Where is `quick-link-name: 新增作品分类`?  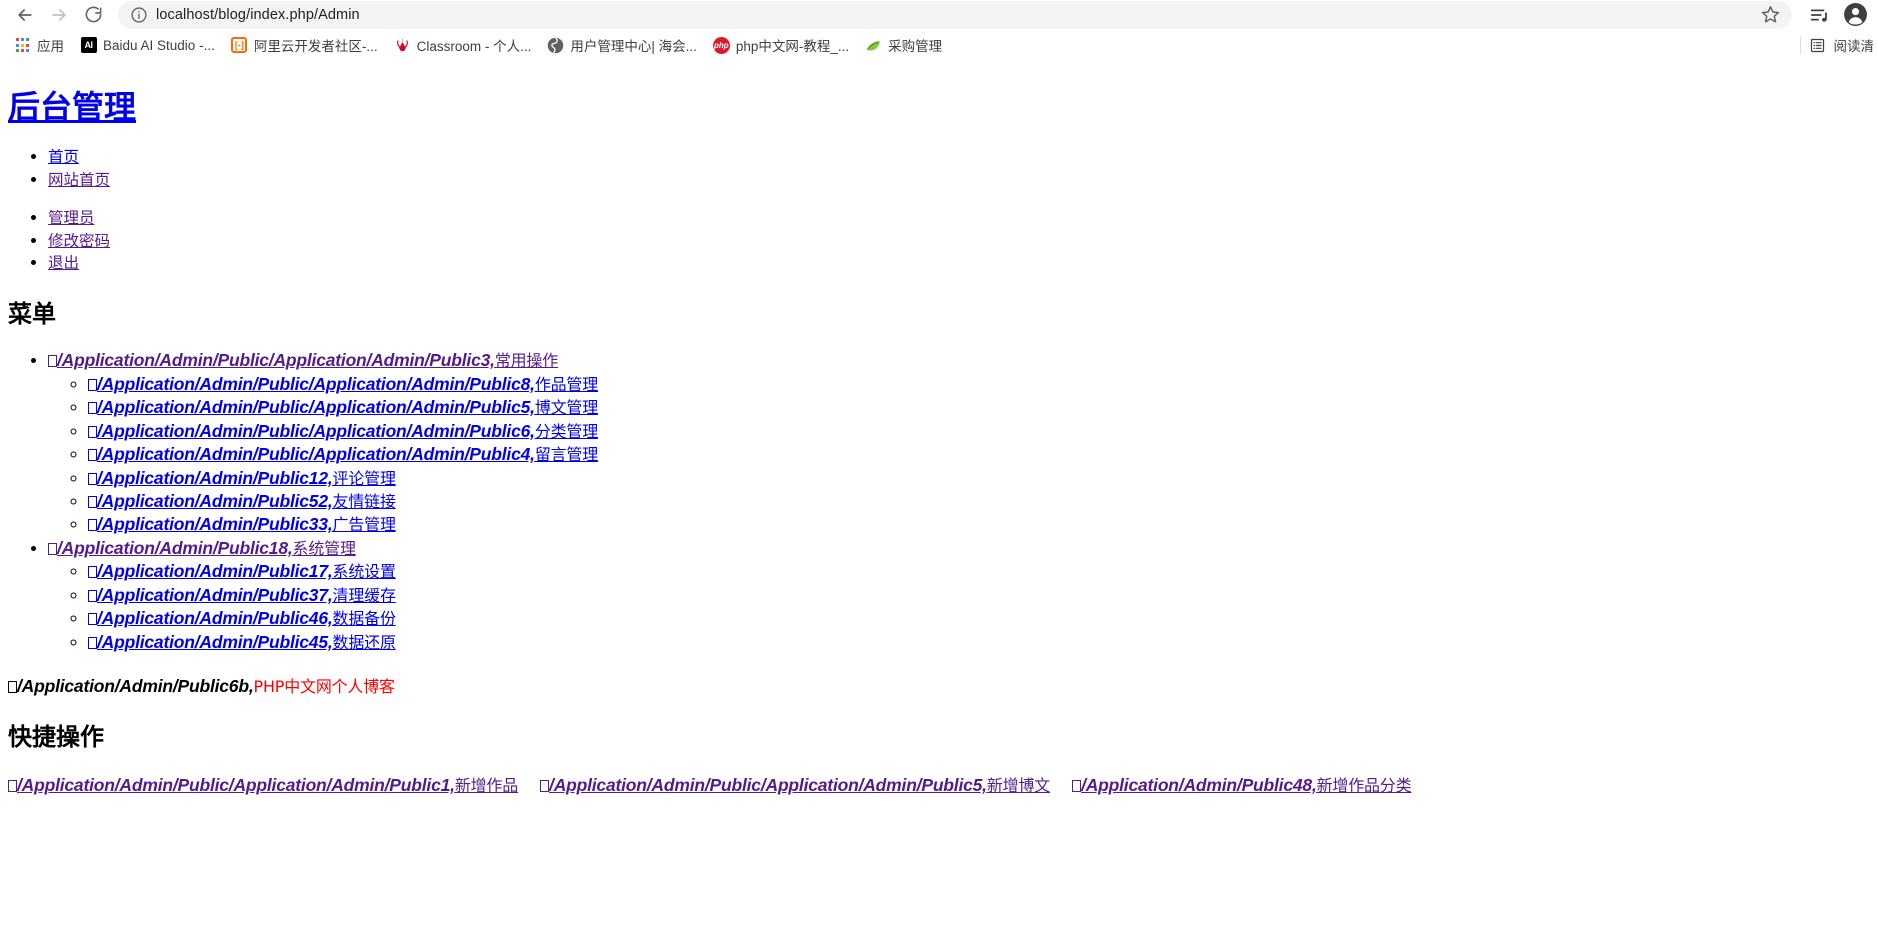
quick-link-name: 新增作品分类 is located at coordinates (1364, 786).